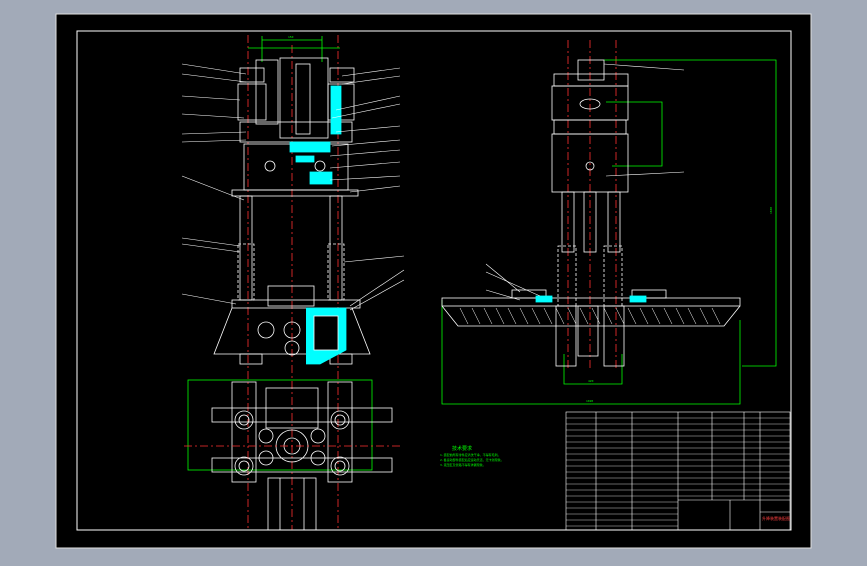  What do you see at coordinates (291, 37) in the screenshot?
I see `dim-top-width: 150` at bounding box center [291, 37].